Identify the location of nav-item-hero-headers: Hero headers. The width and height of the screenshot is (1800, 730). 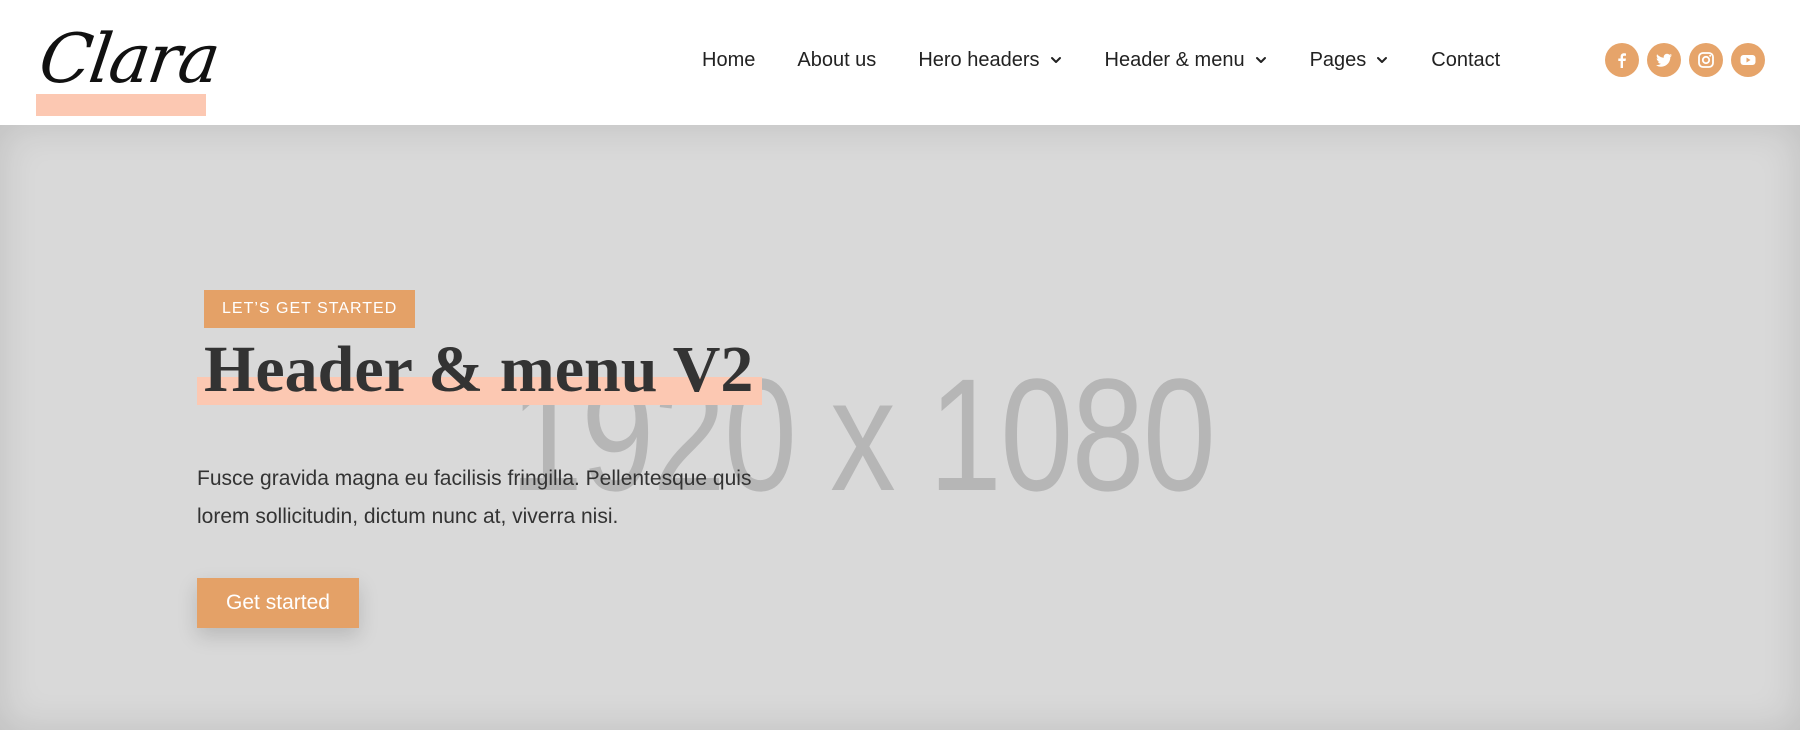
(990, 60).